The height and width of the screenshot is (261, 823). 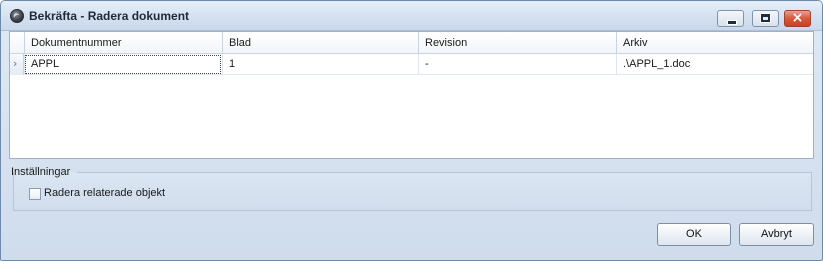 I want to click on cancel-button: Avbryt, so click(x=776, y=234).